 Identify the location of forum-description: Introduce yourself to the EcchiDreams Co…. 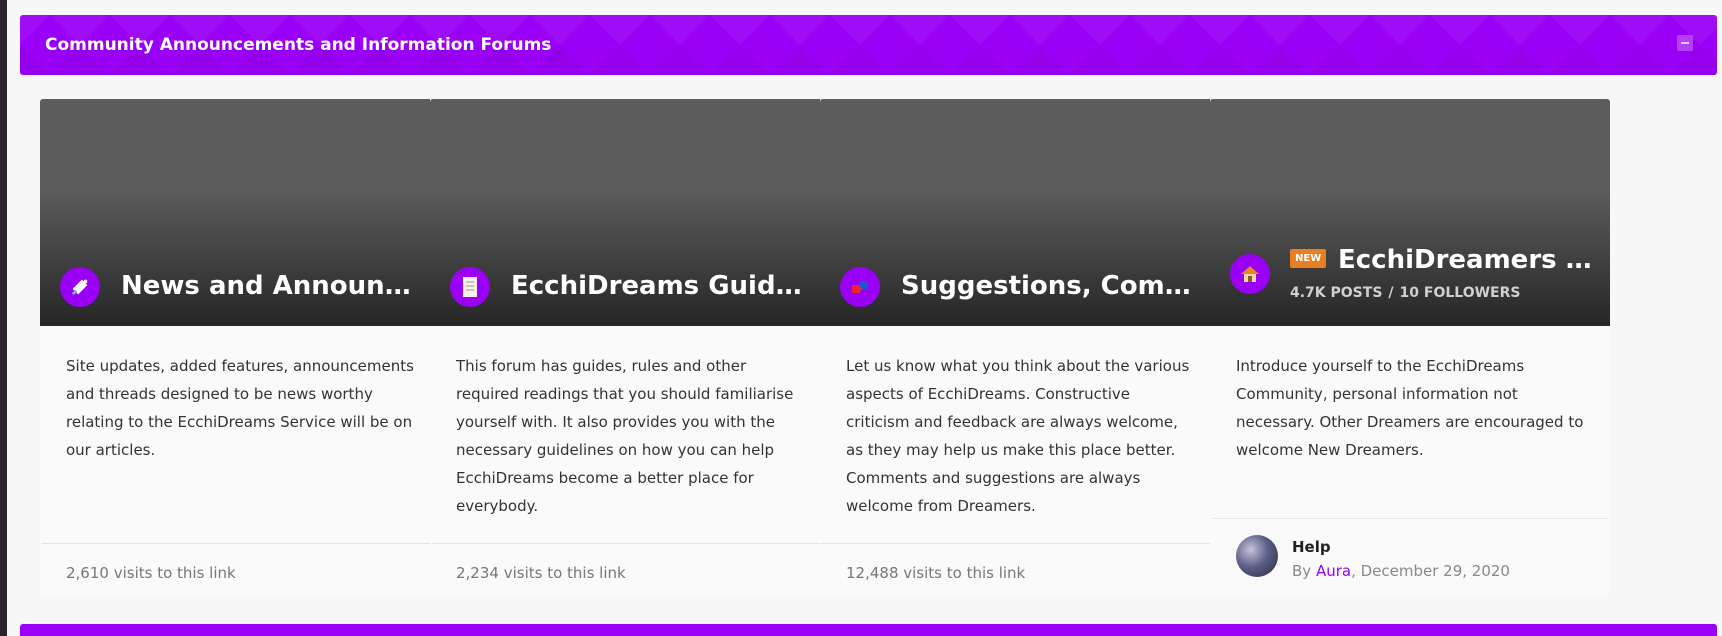
(1410, 408).